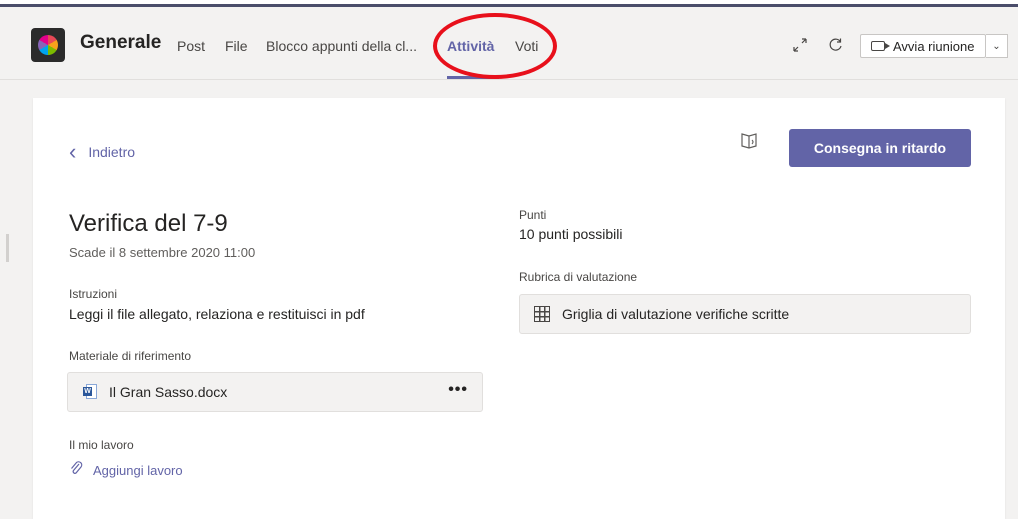  What do you see at coordinates (138, 470) in the screenshot?
I see `add-work-label: Aggiungi lavoro` at bounding box center [138, 470].